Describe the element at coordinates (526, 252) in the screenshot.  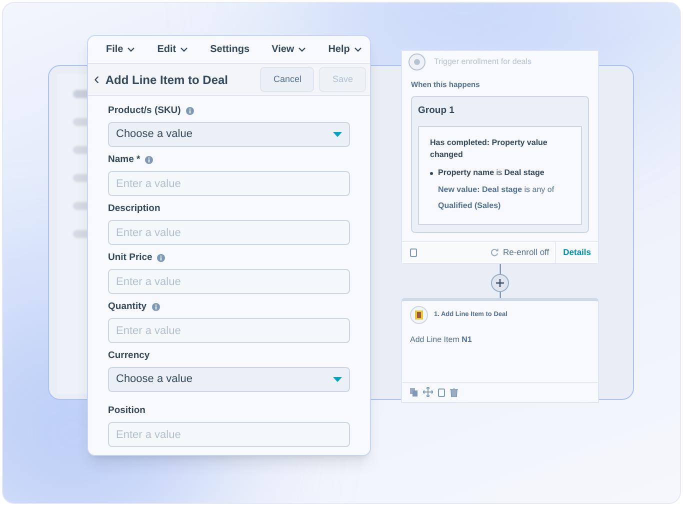
I see `reenroll-status: Re-enroll off` at that location.